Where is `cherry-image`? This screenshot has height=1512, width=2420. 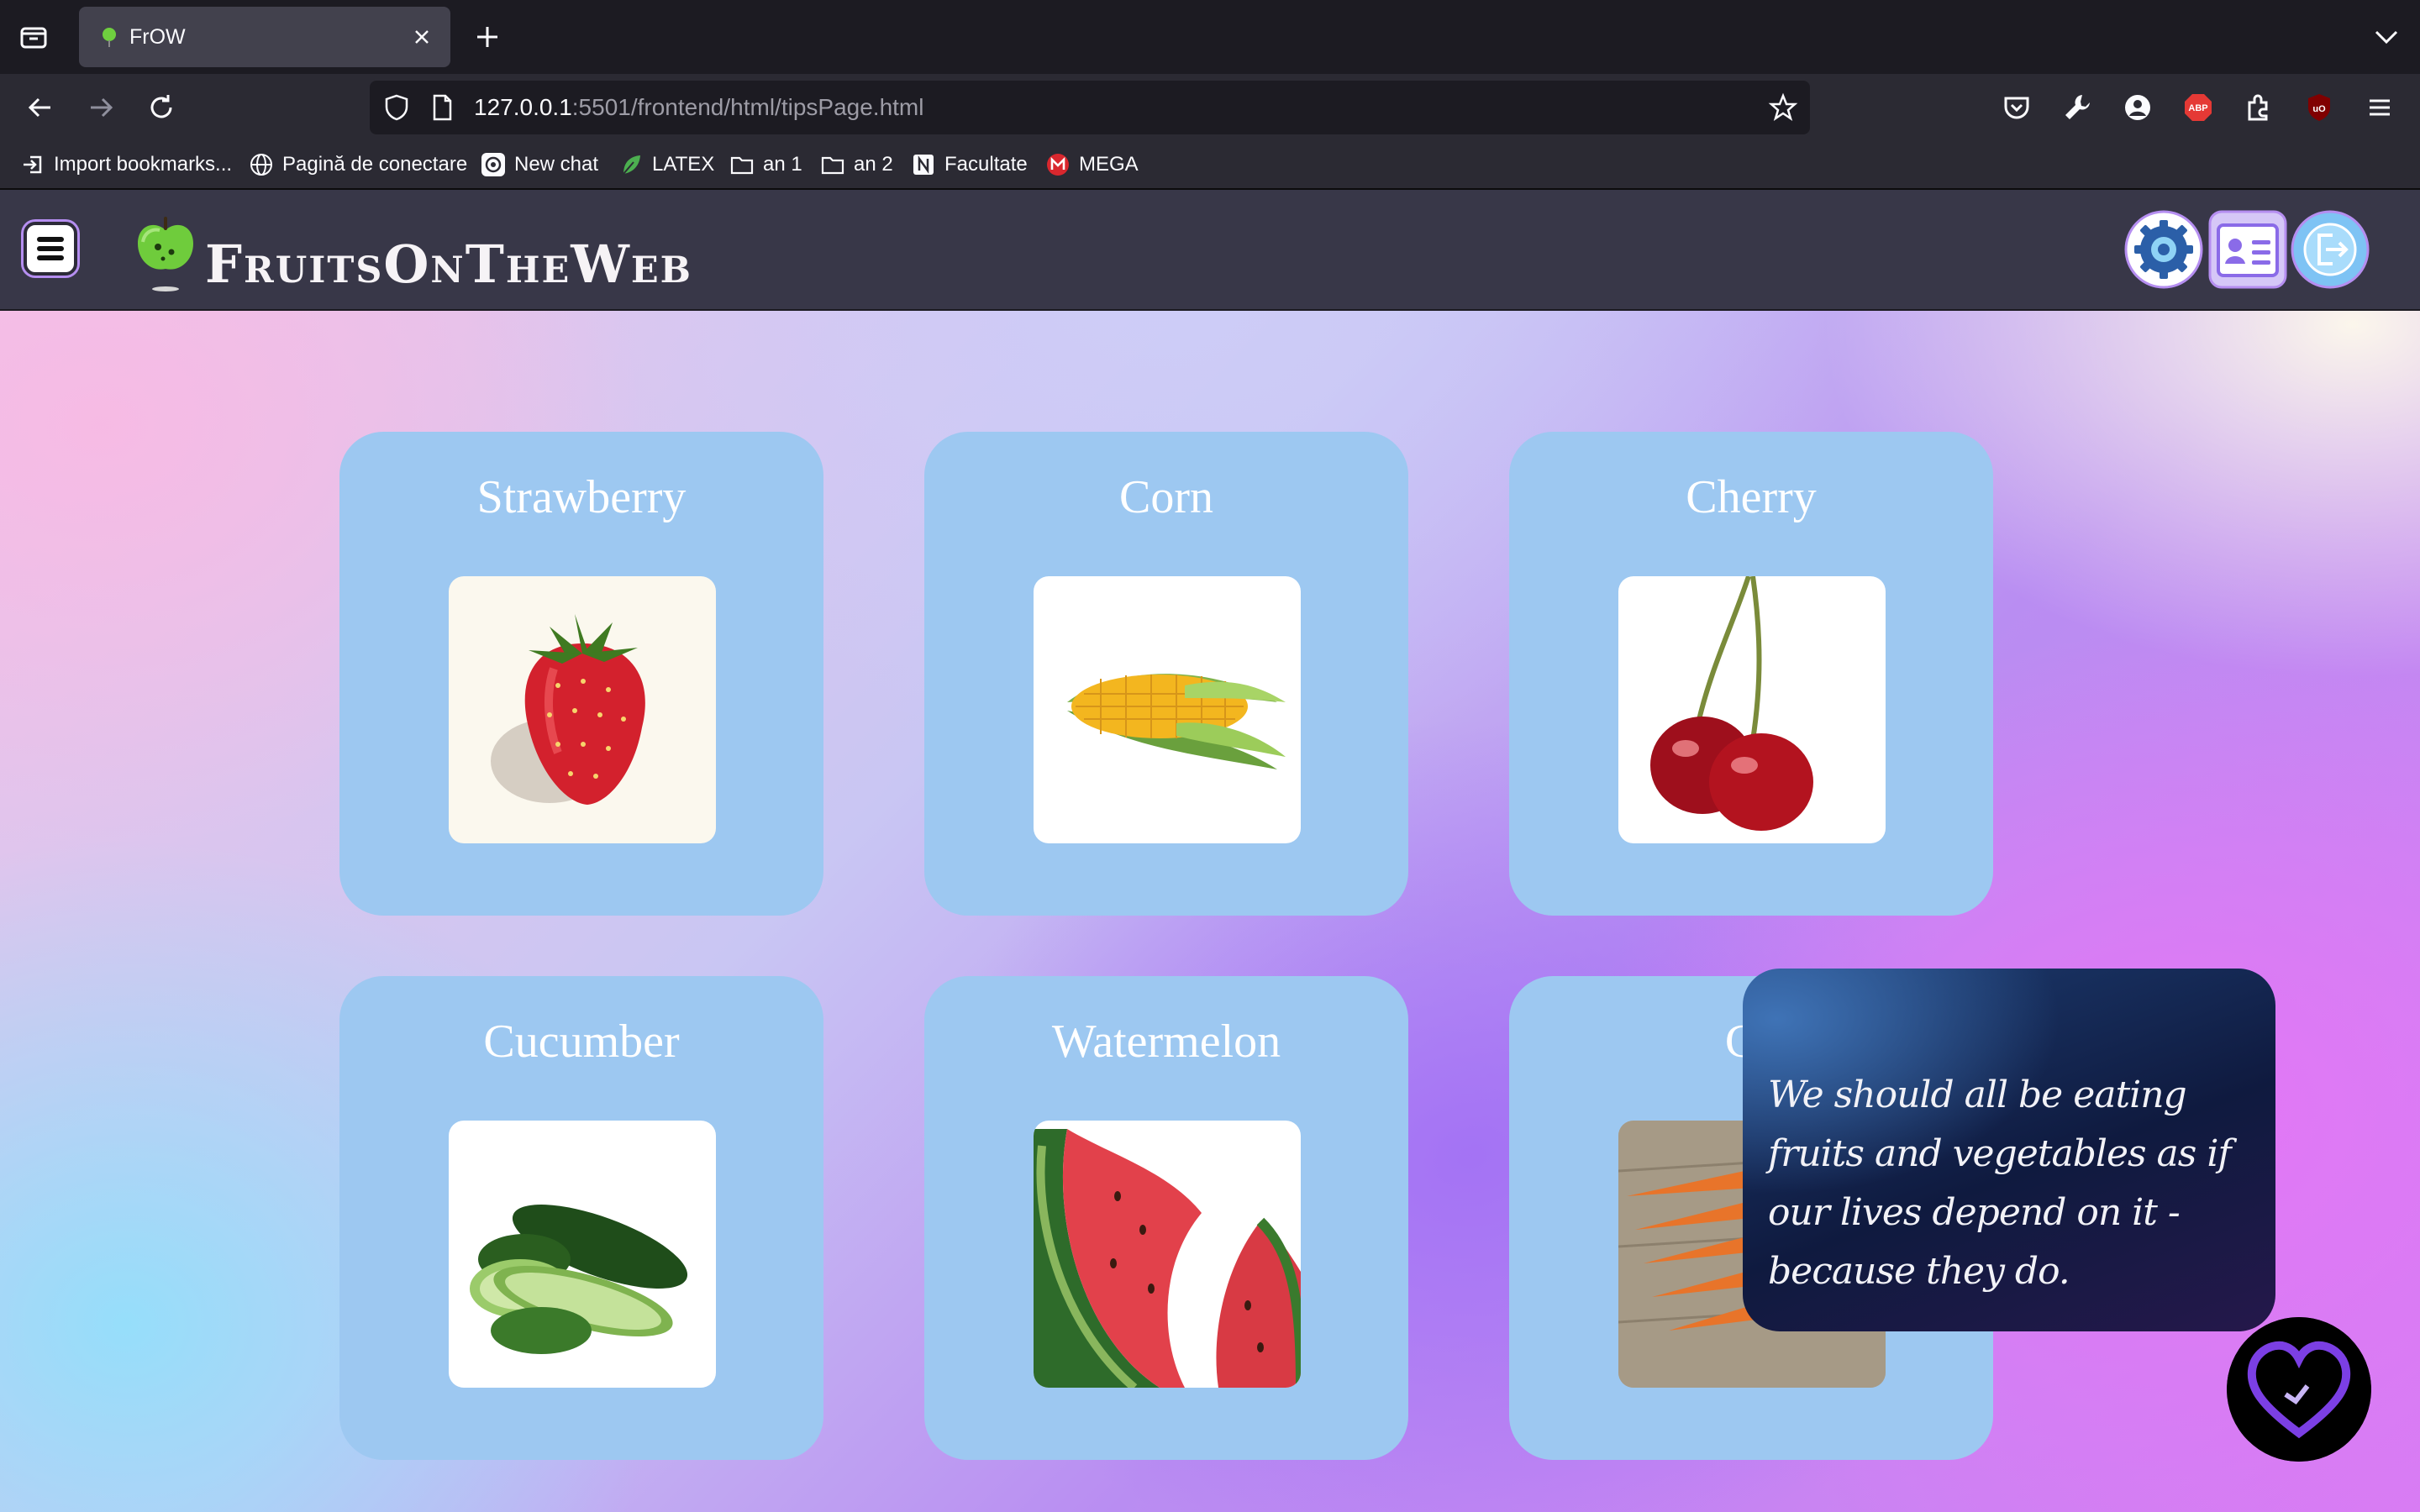
cherry-image is located at coordinates (1752, 709).